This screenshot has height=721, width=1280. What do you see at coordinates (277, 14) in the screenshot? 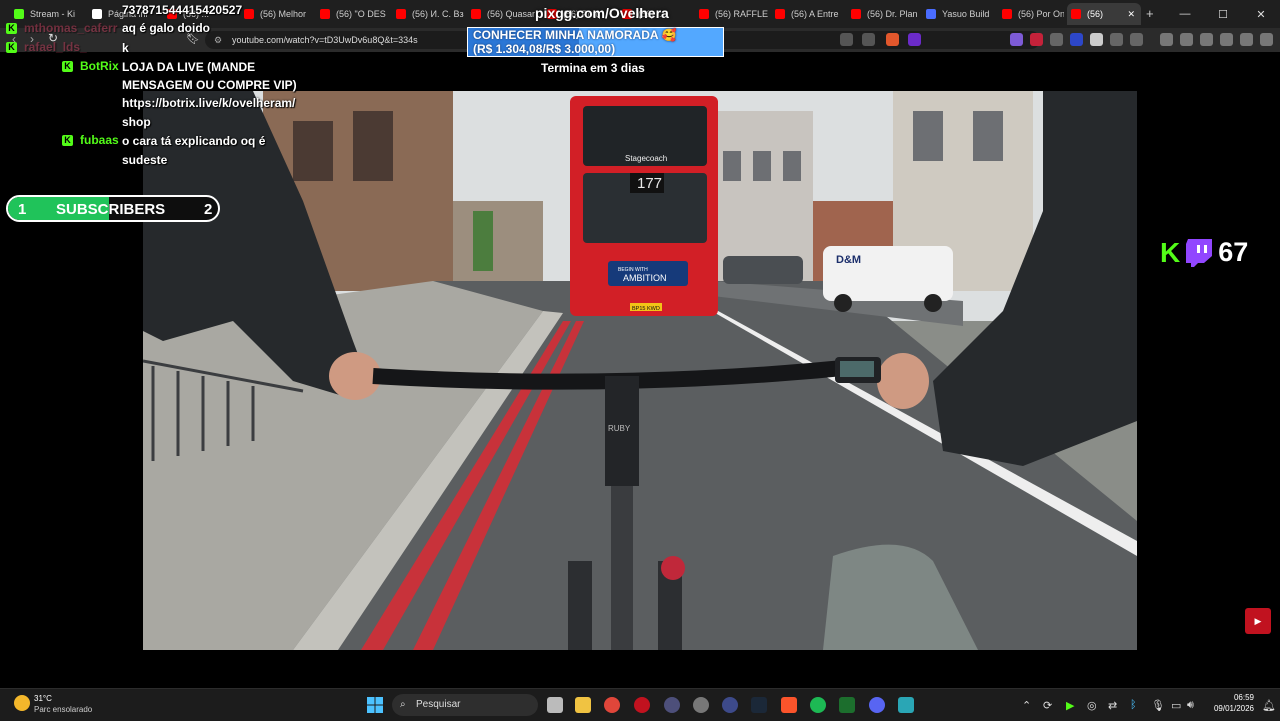
I see `browser-tab: (56) Melhor` at bounding box center [277, 14].